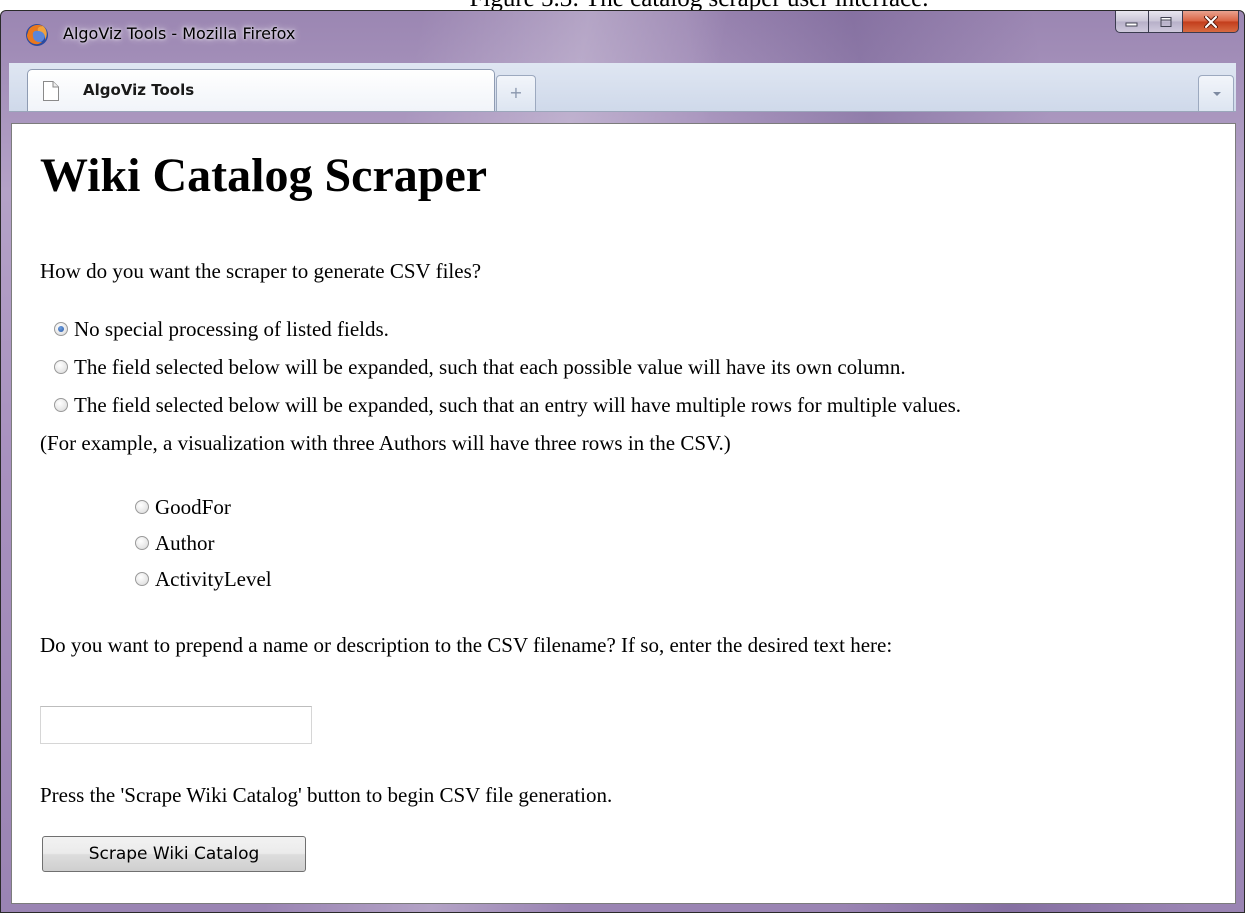  What do you see at coordinates (142, 579) in the screenshot?
I see `radio-activitylevel` at bounding box center [142, 579].